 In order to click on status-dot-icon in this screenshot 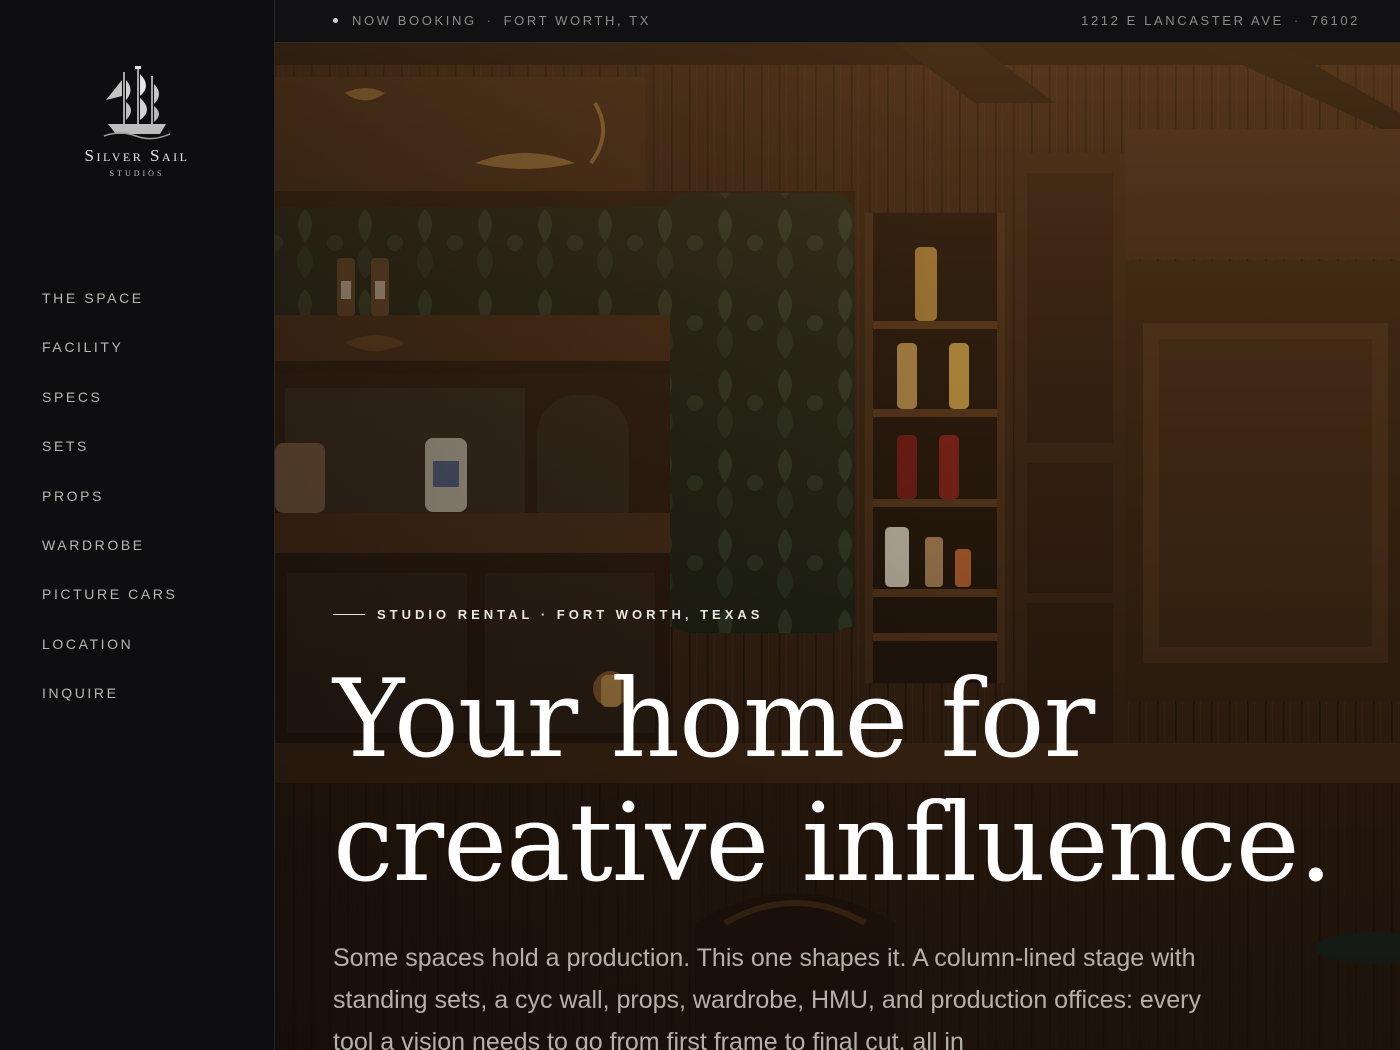, I will do `click(335, 20)`.